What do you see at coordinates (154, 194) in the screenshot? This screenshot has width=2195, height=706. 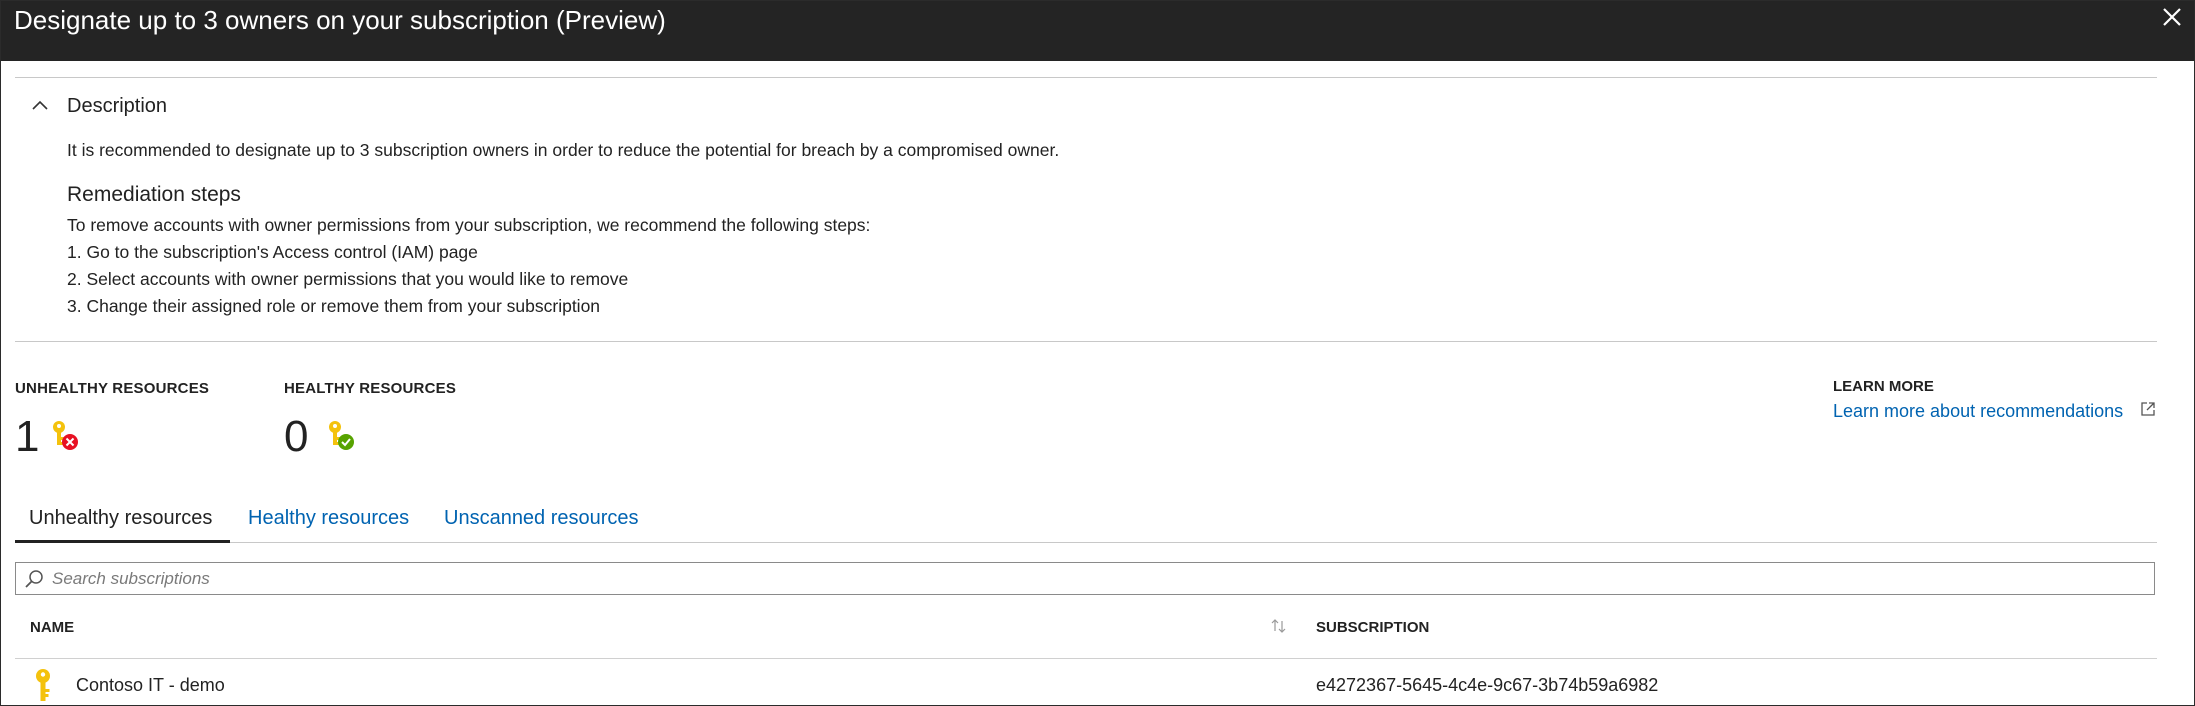 I see `remediation-heading: Remediation steps` at bounding box center [154, 194].